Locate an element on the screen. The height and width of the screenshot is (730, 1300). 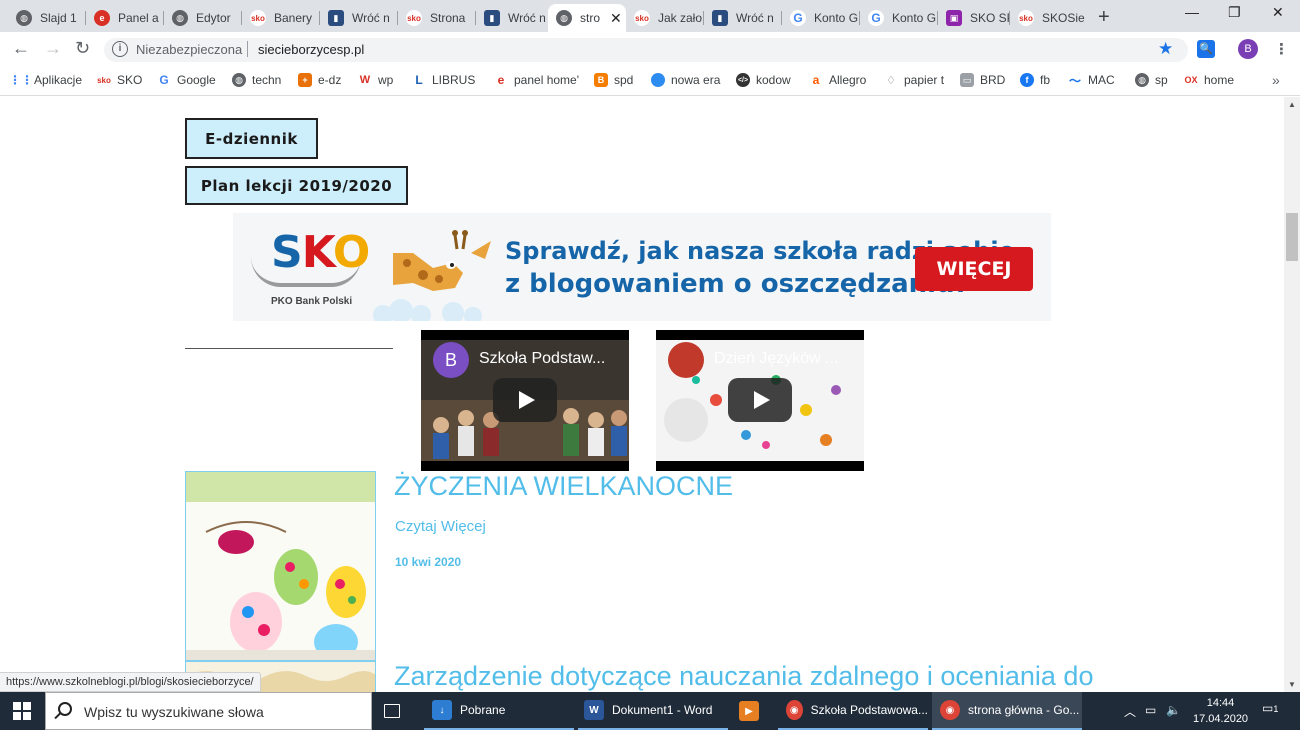
windows-start-icon is located at coordinates (22, 711).